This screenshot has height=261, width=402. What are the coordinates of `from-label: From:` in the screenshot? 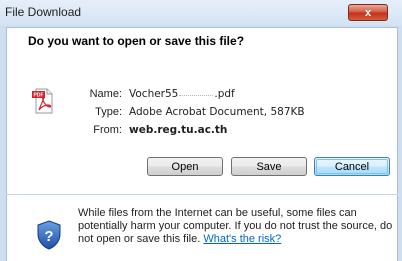 It's located at (107, 130).